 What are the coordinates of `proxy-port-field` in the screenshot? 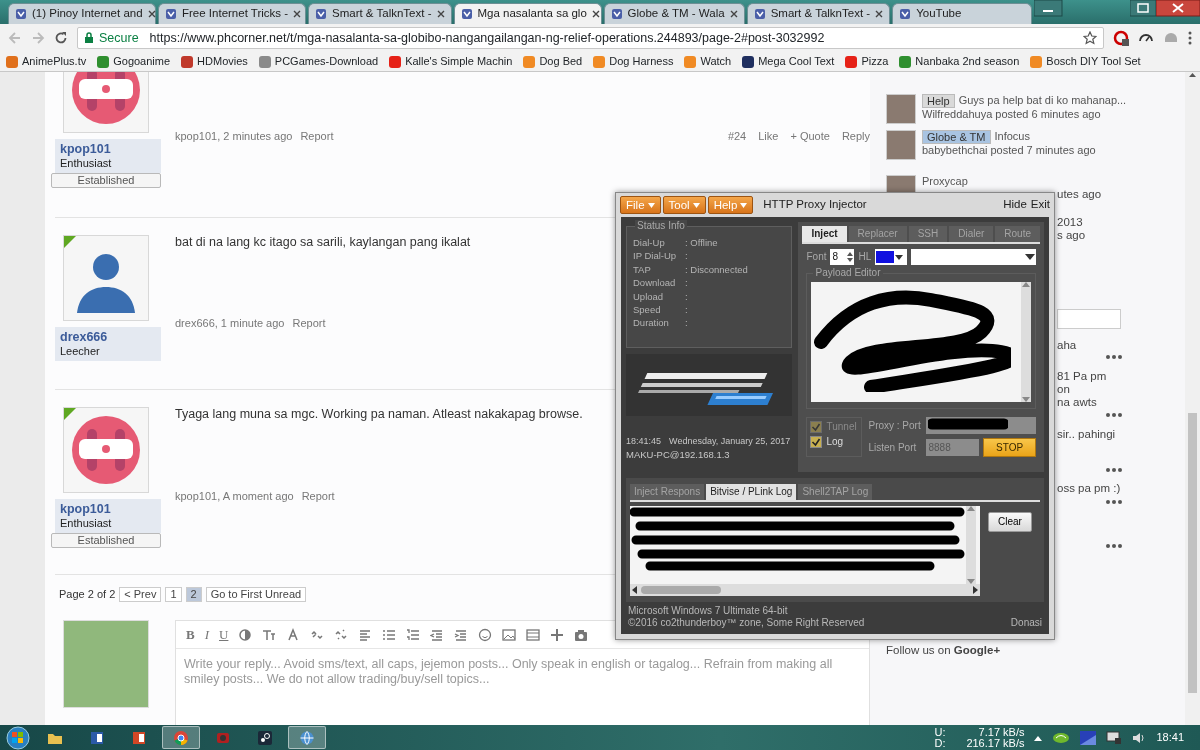 It's located at (981, 425).